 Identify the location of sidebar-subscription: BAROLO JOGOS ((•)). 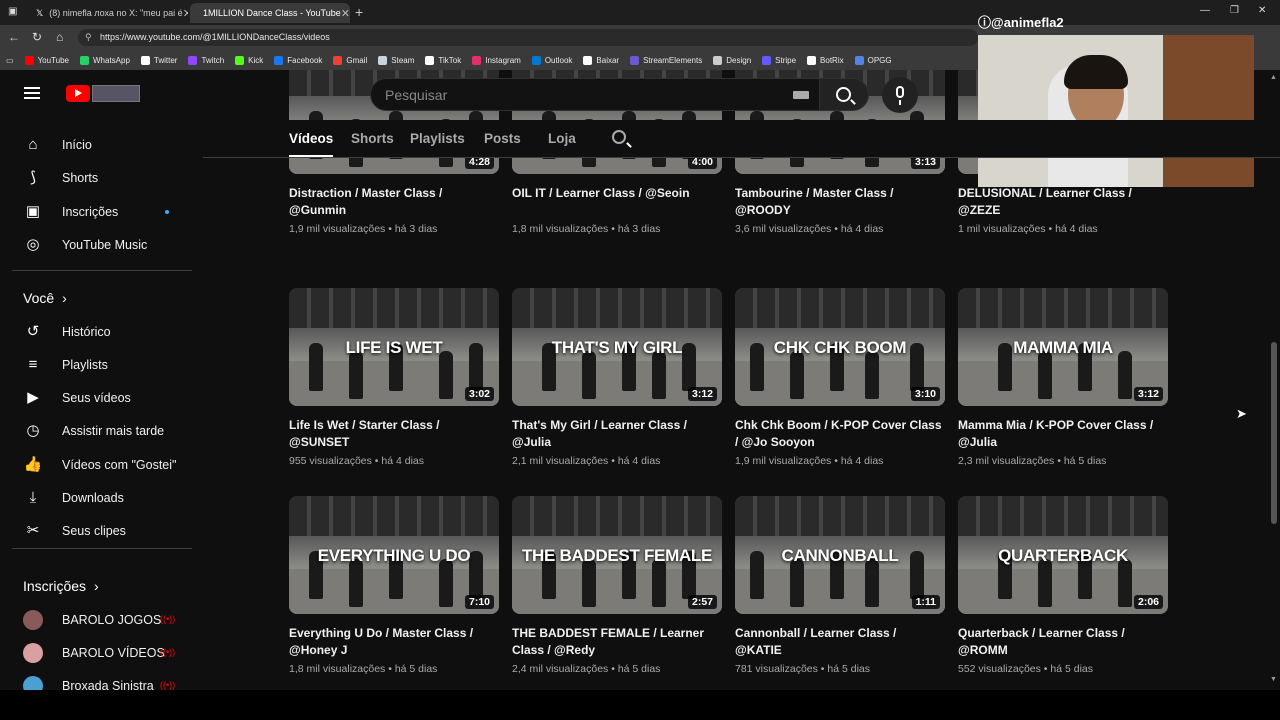
(102, 619).